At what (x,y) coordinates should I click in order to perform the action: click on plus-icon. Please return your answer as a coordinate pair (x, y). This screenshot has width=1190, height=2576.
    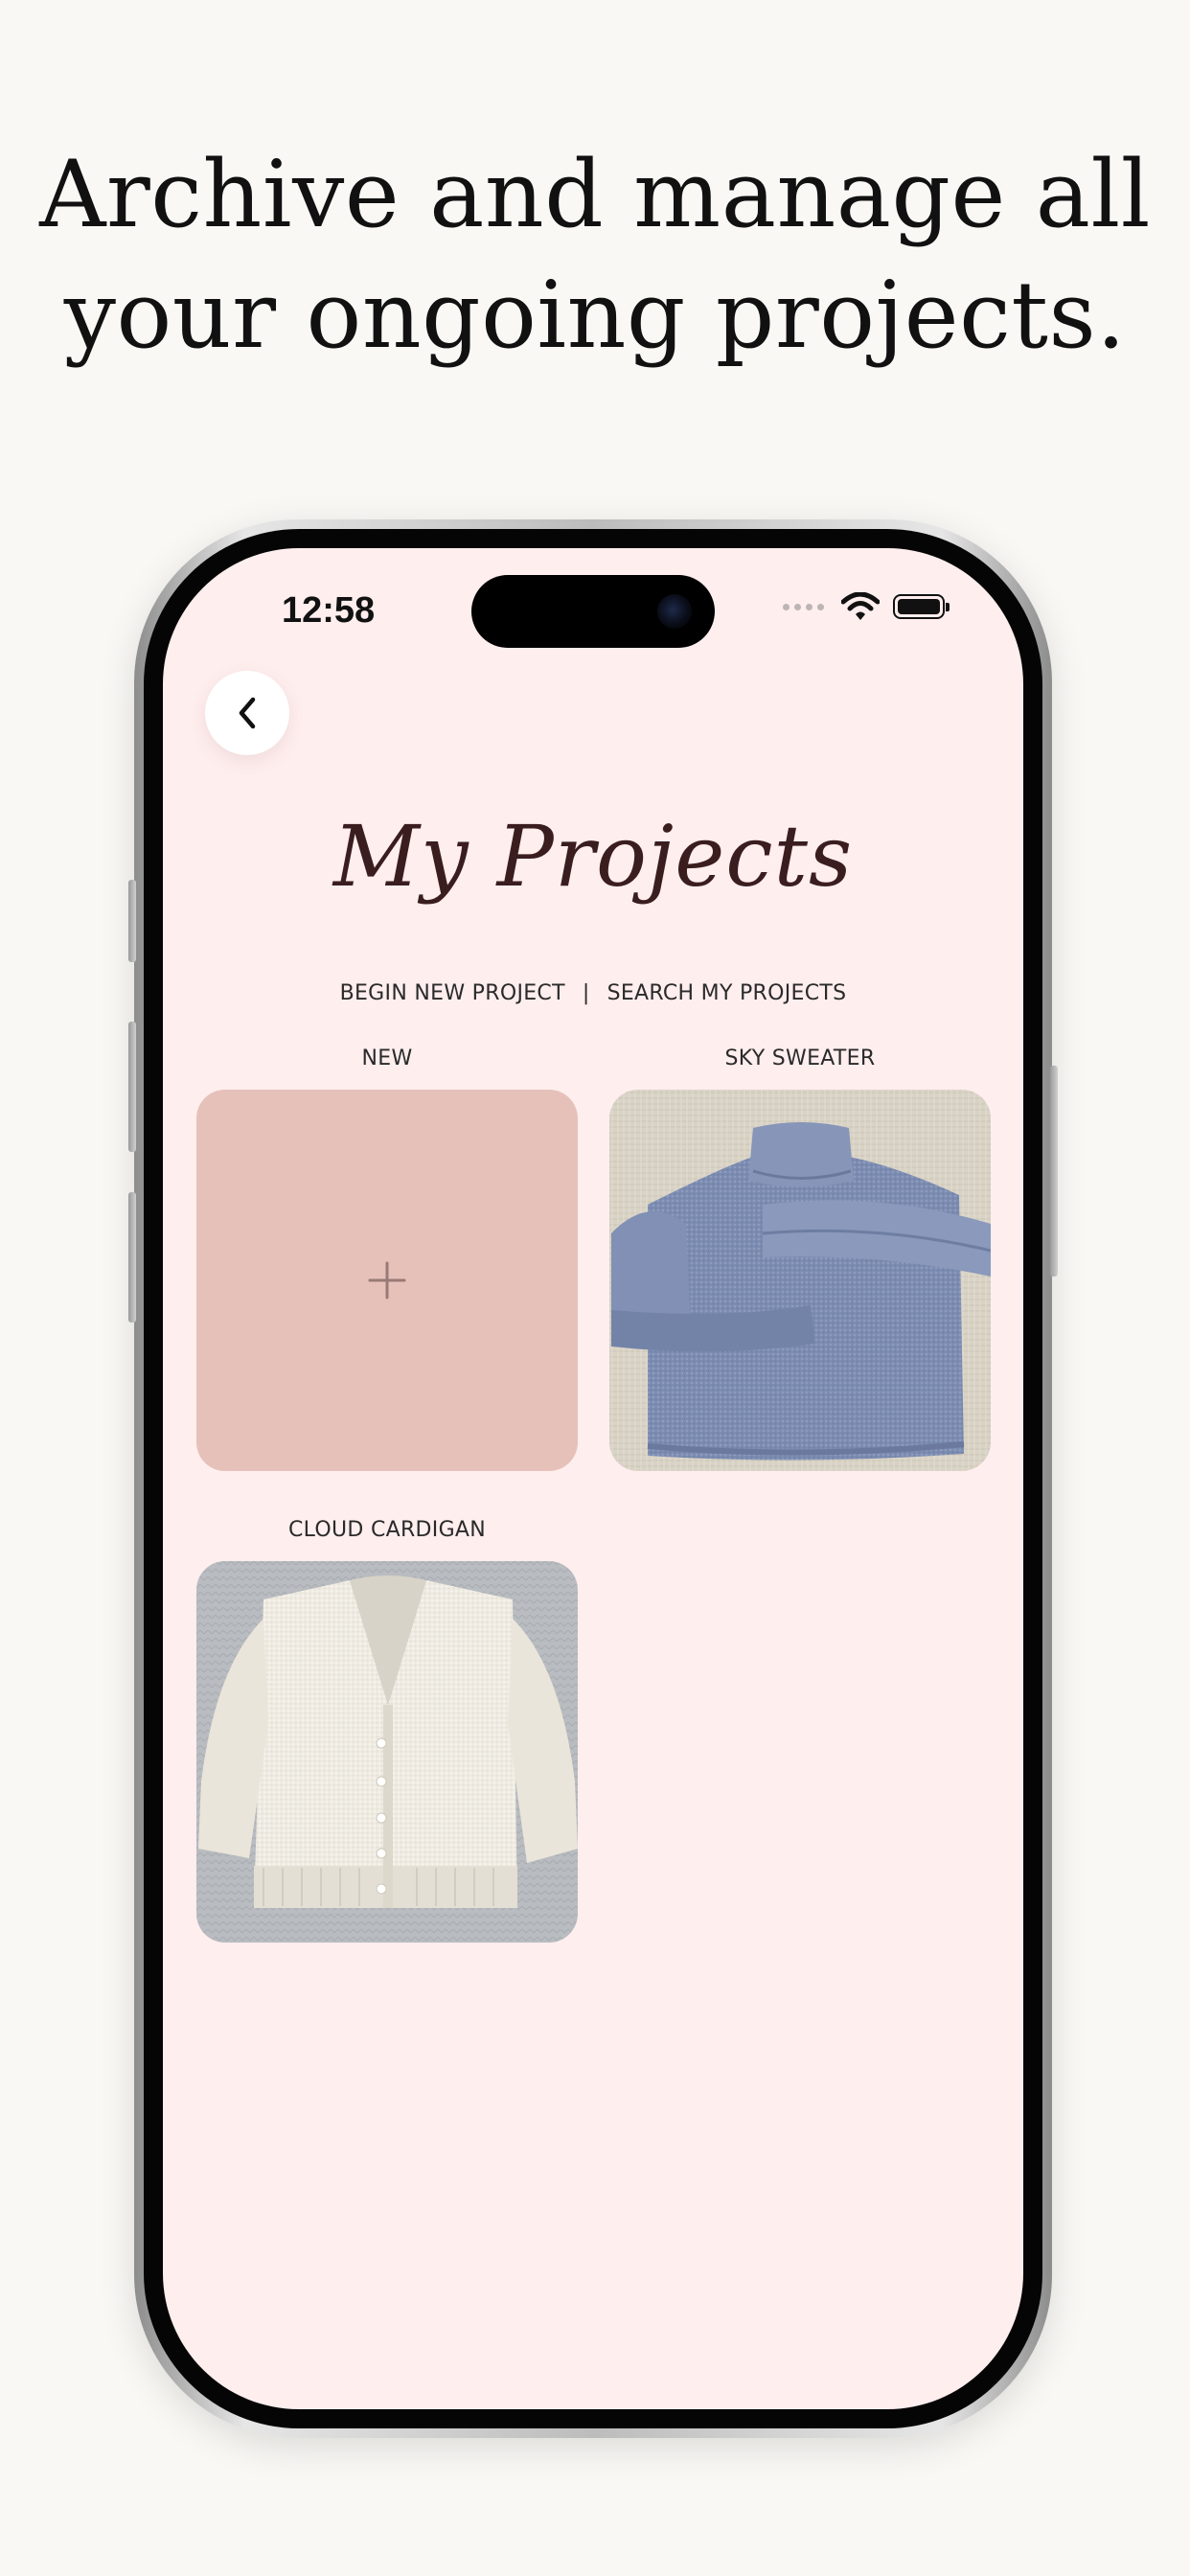
    Looking at the image, I should click on (387, 1280).